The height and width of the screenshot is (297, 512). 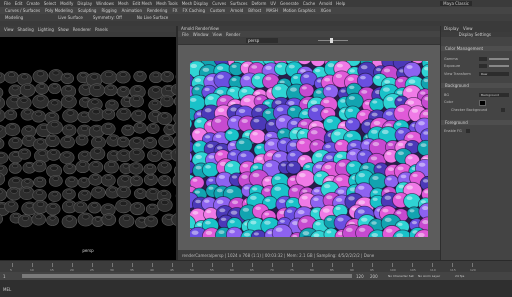 What do you see at coordinates (167, 3) in the screenshot?
I see `menu-item-9: Mesh Tools` at bounding box center [167, 3].